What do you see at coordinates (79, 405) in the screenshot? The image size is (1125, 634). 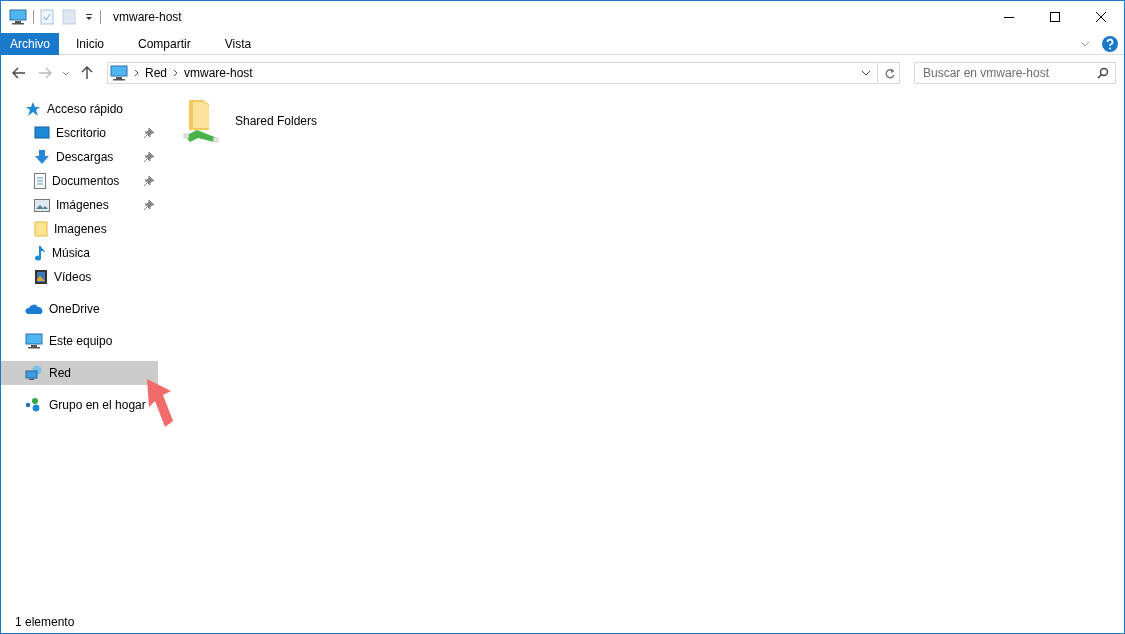 I see `sidebar-item: Grupo en el hogar` at bounding box center [79, 405].